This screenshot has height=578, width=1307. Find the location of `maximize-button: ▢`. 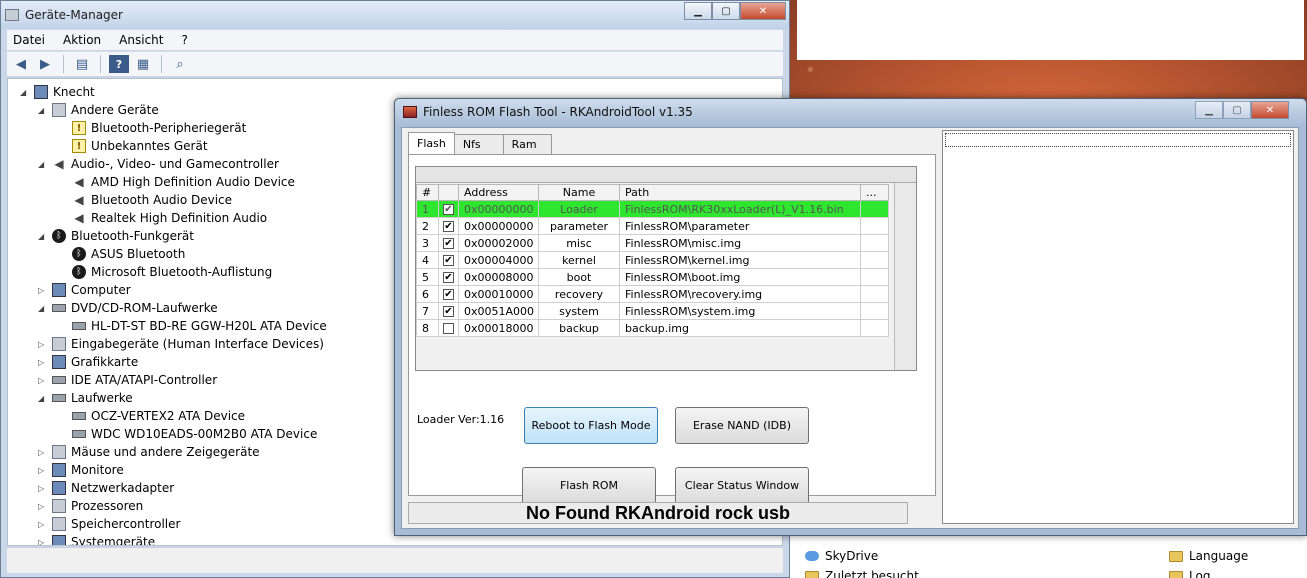

maximize-button: ▢ is located at coordinates (726, 11).